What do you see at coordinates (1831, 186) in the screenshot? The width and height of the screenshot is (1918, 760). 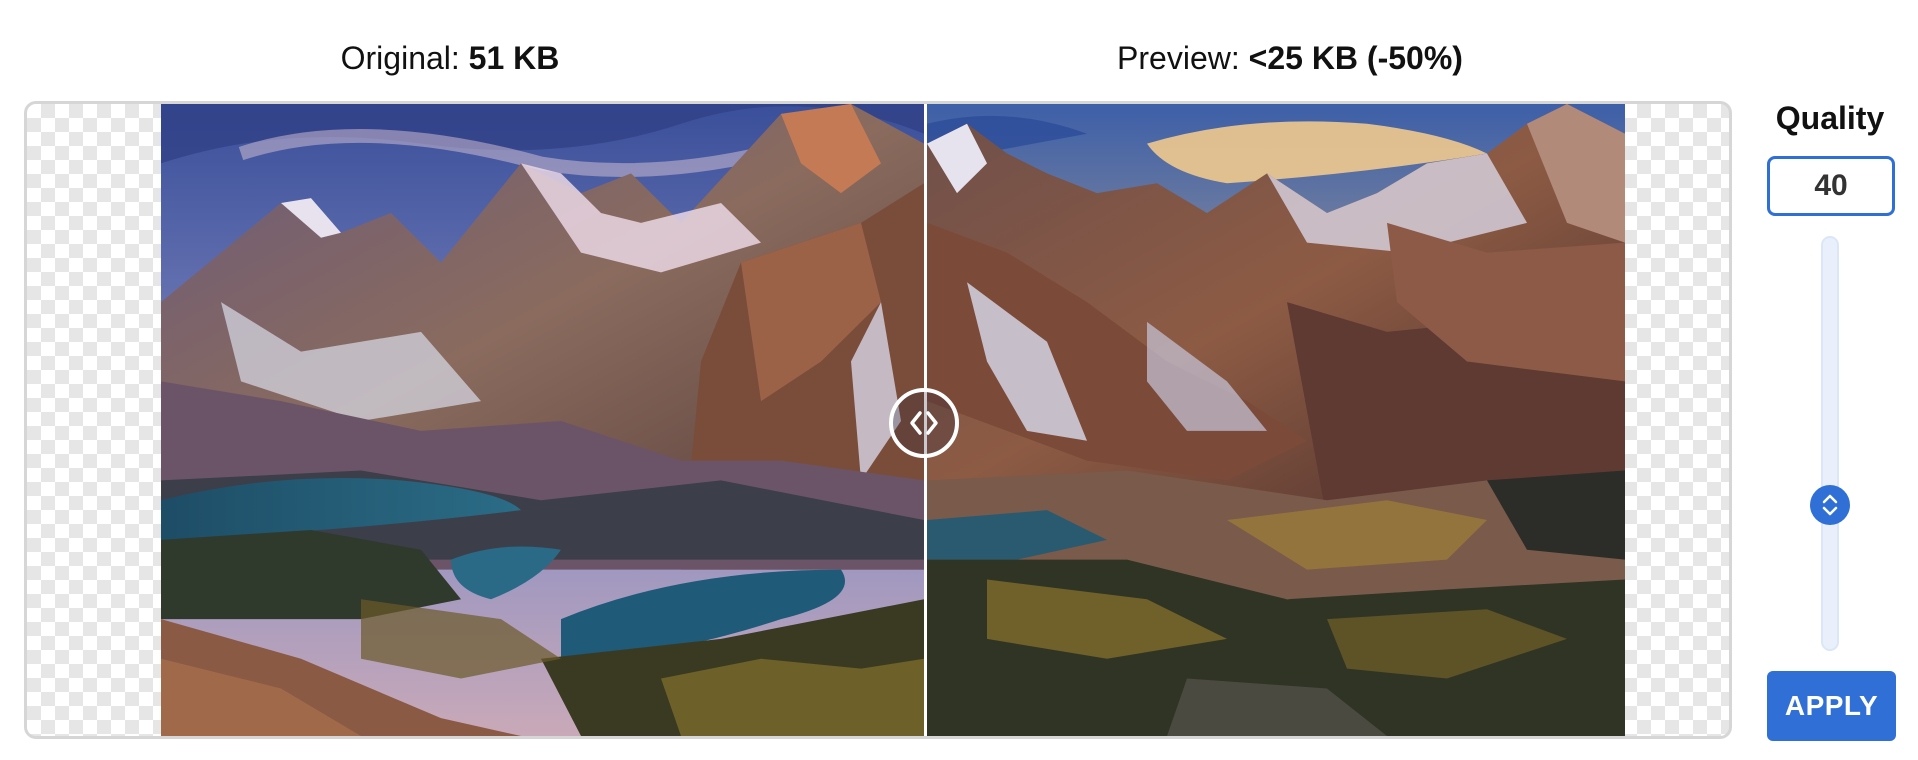 I see `quality-input` at bounding box center [1831, 186].